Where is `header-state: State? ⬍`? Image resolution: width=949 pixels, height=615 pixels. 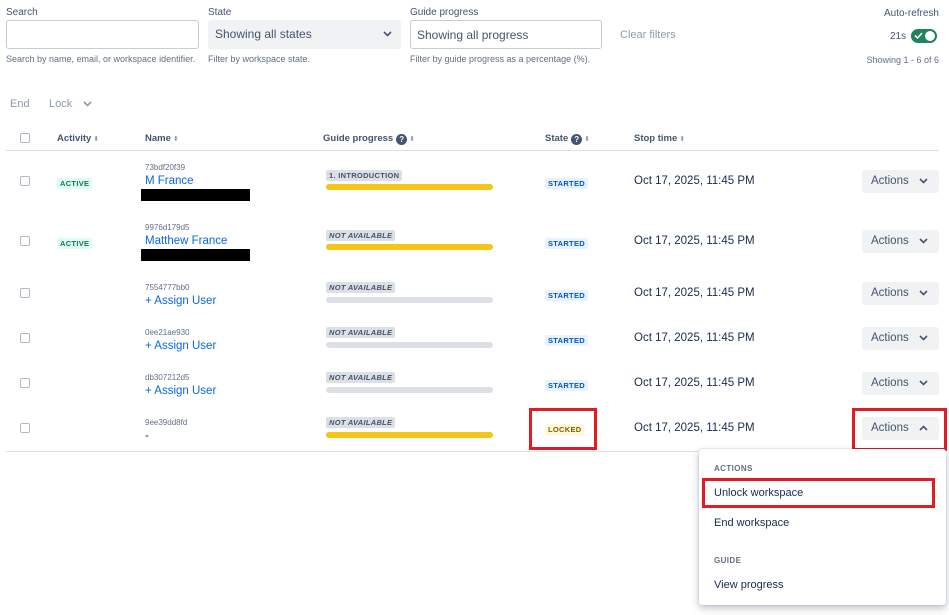
header-state: State? ⬍ is located at coordinates (567, 139).